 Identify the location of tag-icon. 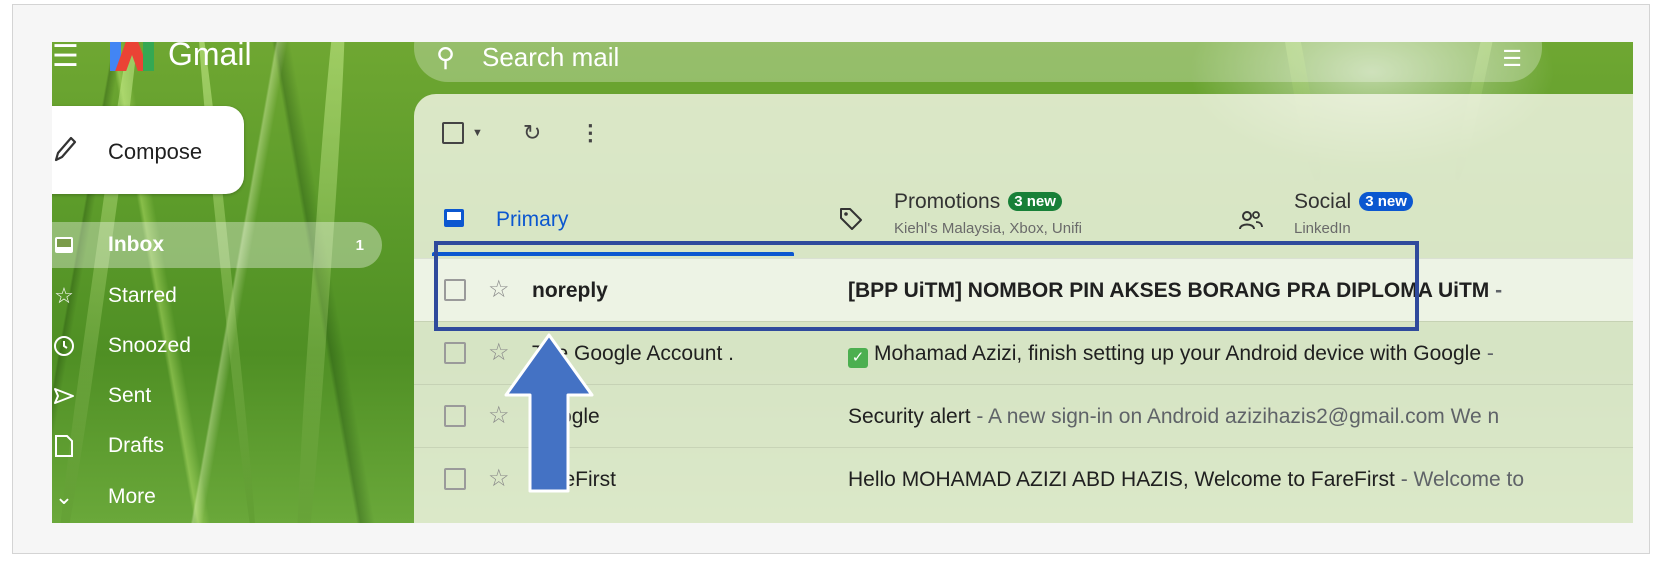
(851, 221).